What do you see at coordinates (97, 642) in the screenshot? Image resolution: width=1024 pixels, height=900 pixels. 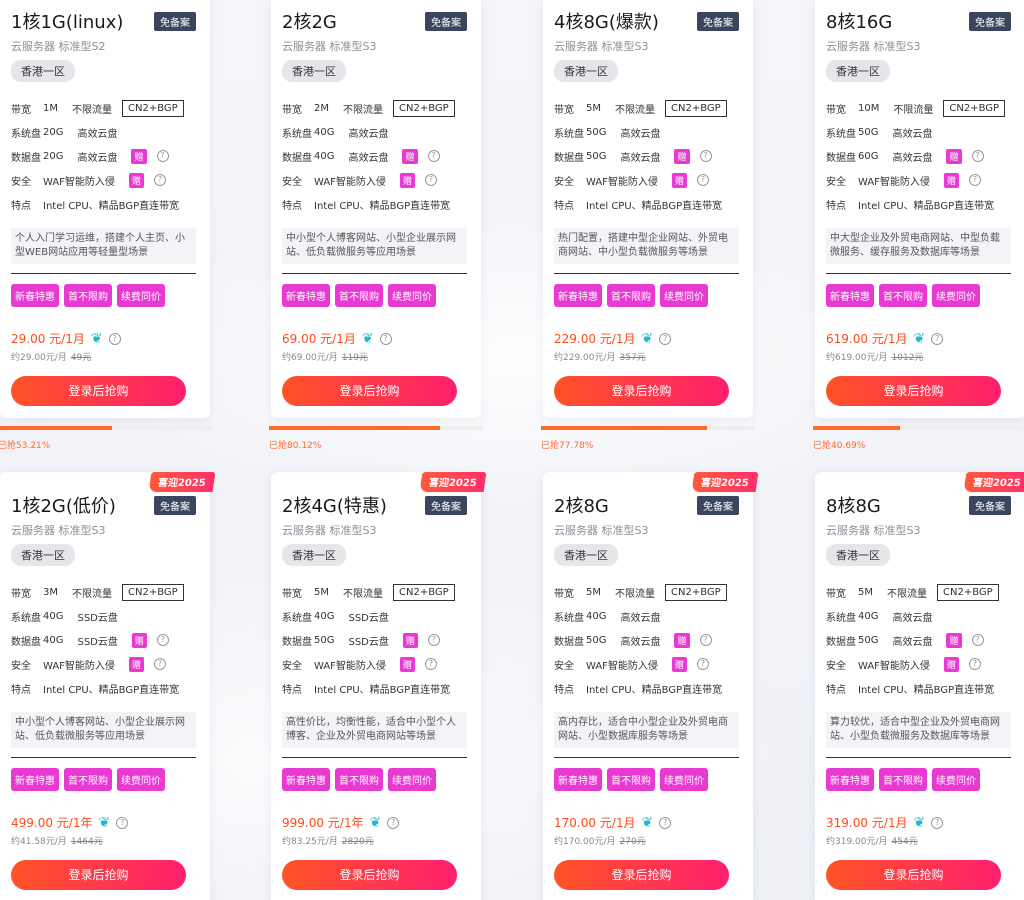 I see `spec-value: SSD云盘` at bounding box center [97, 642].